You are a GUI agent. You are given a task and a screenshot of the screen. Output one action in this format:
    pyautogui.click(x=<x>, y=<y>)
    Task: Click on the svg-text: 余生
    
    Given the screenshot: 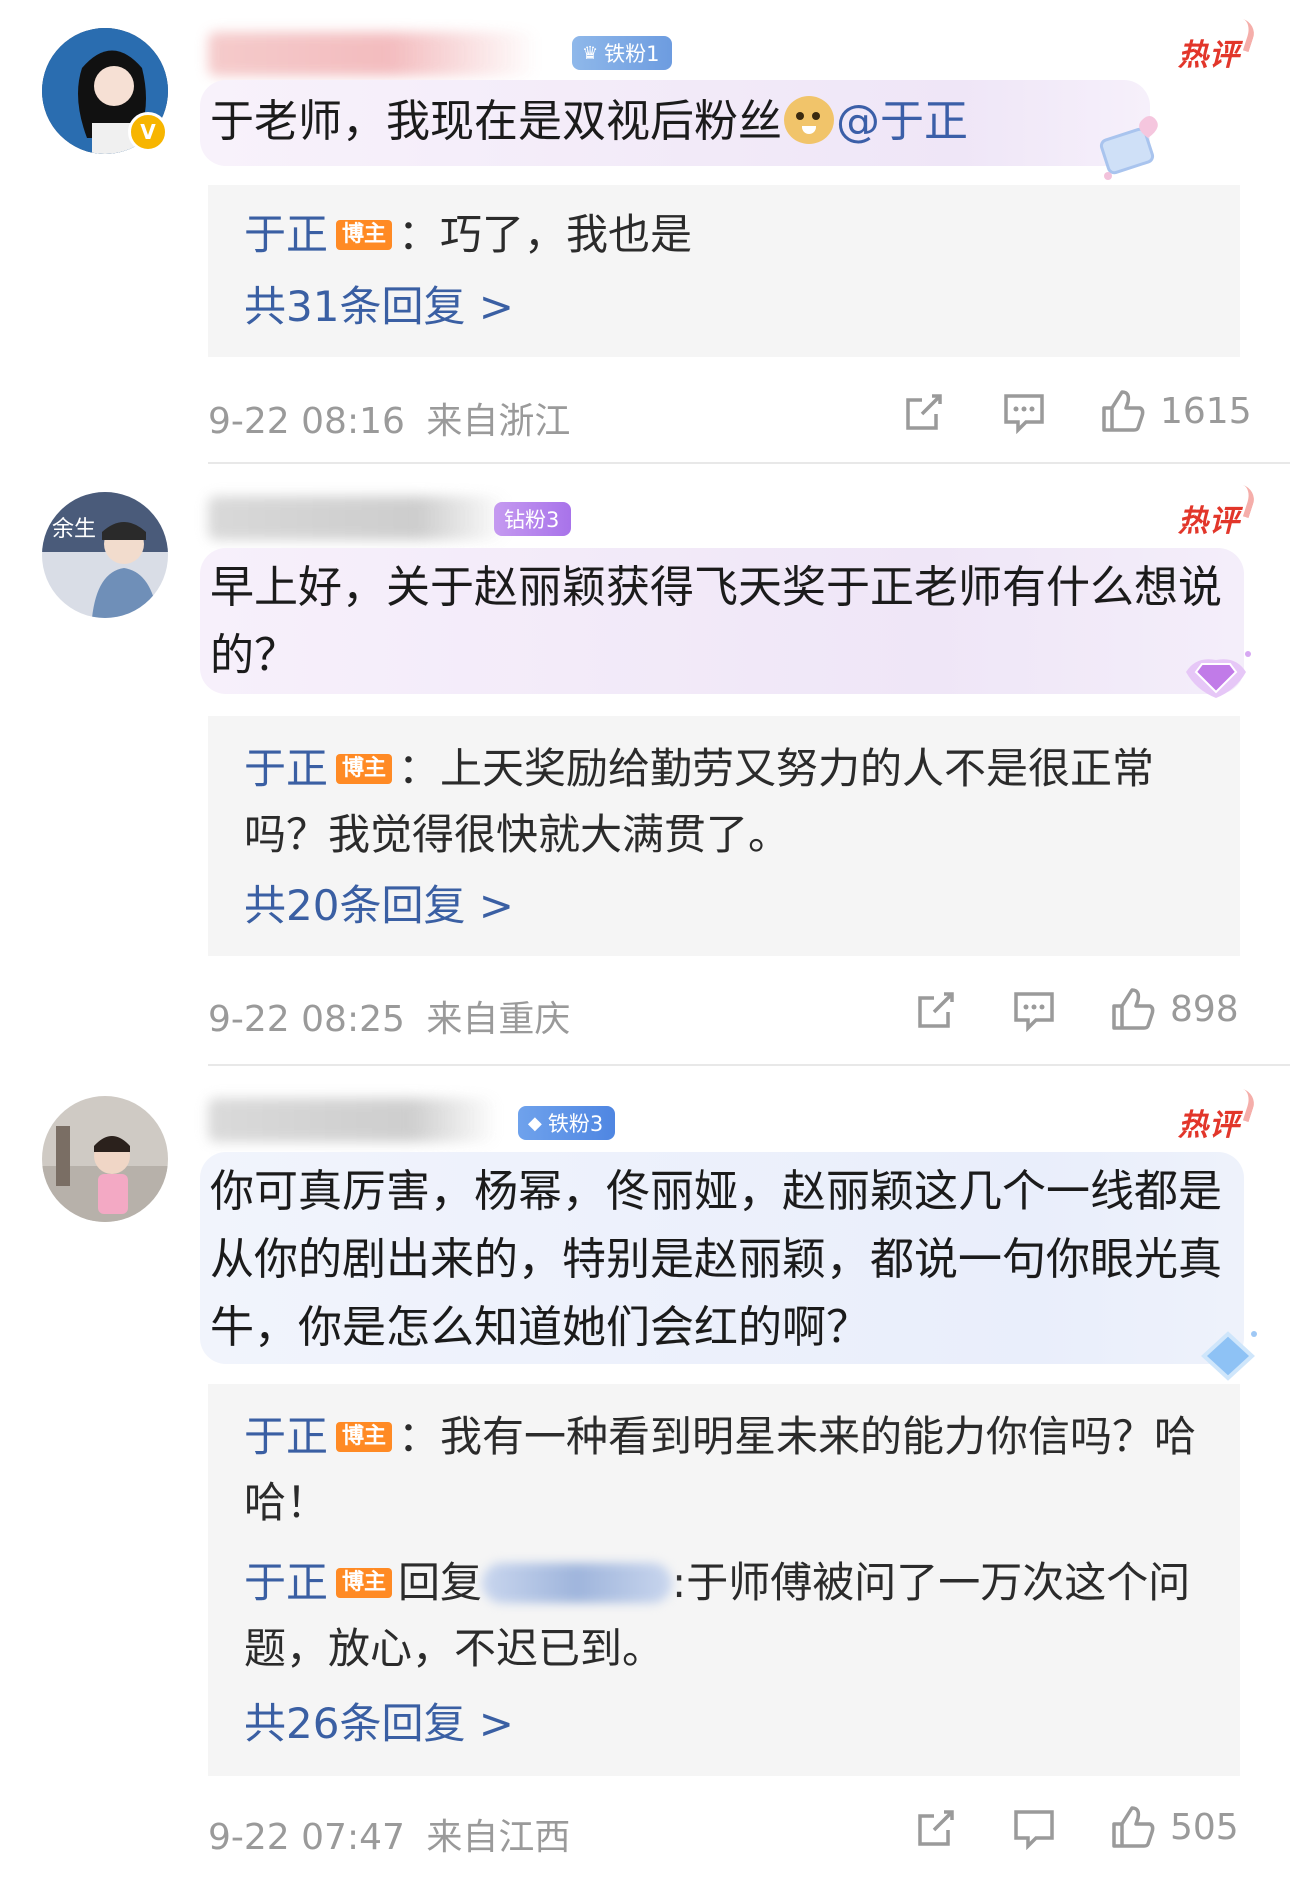 What is the action you would take?
    pyautogui.click(x=74, y=528)
    